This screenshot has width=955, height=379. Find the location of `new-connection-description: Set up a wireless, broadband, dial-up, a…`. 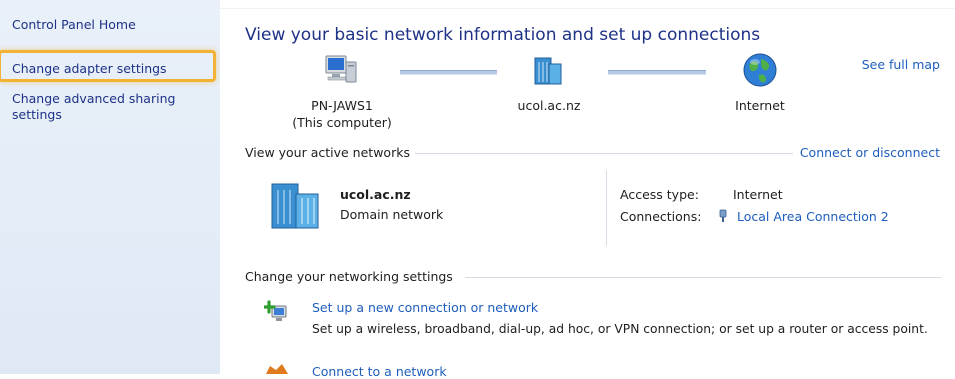

new-connection-description: Set up a wireless, broadband, dial-up, a… is located at coordinates (620, 329).